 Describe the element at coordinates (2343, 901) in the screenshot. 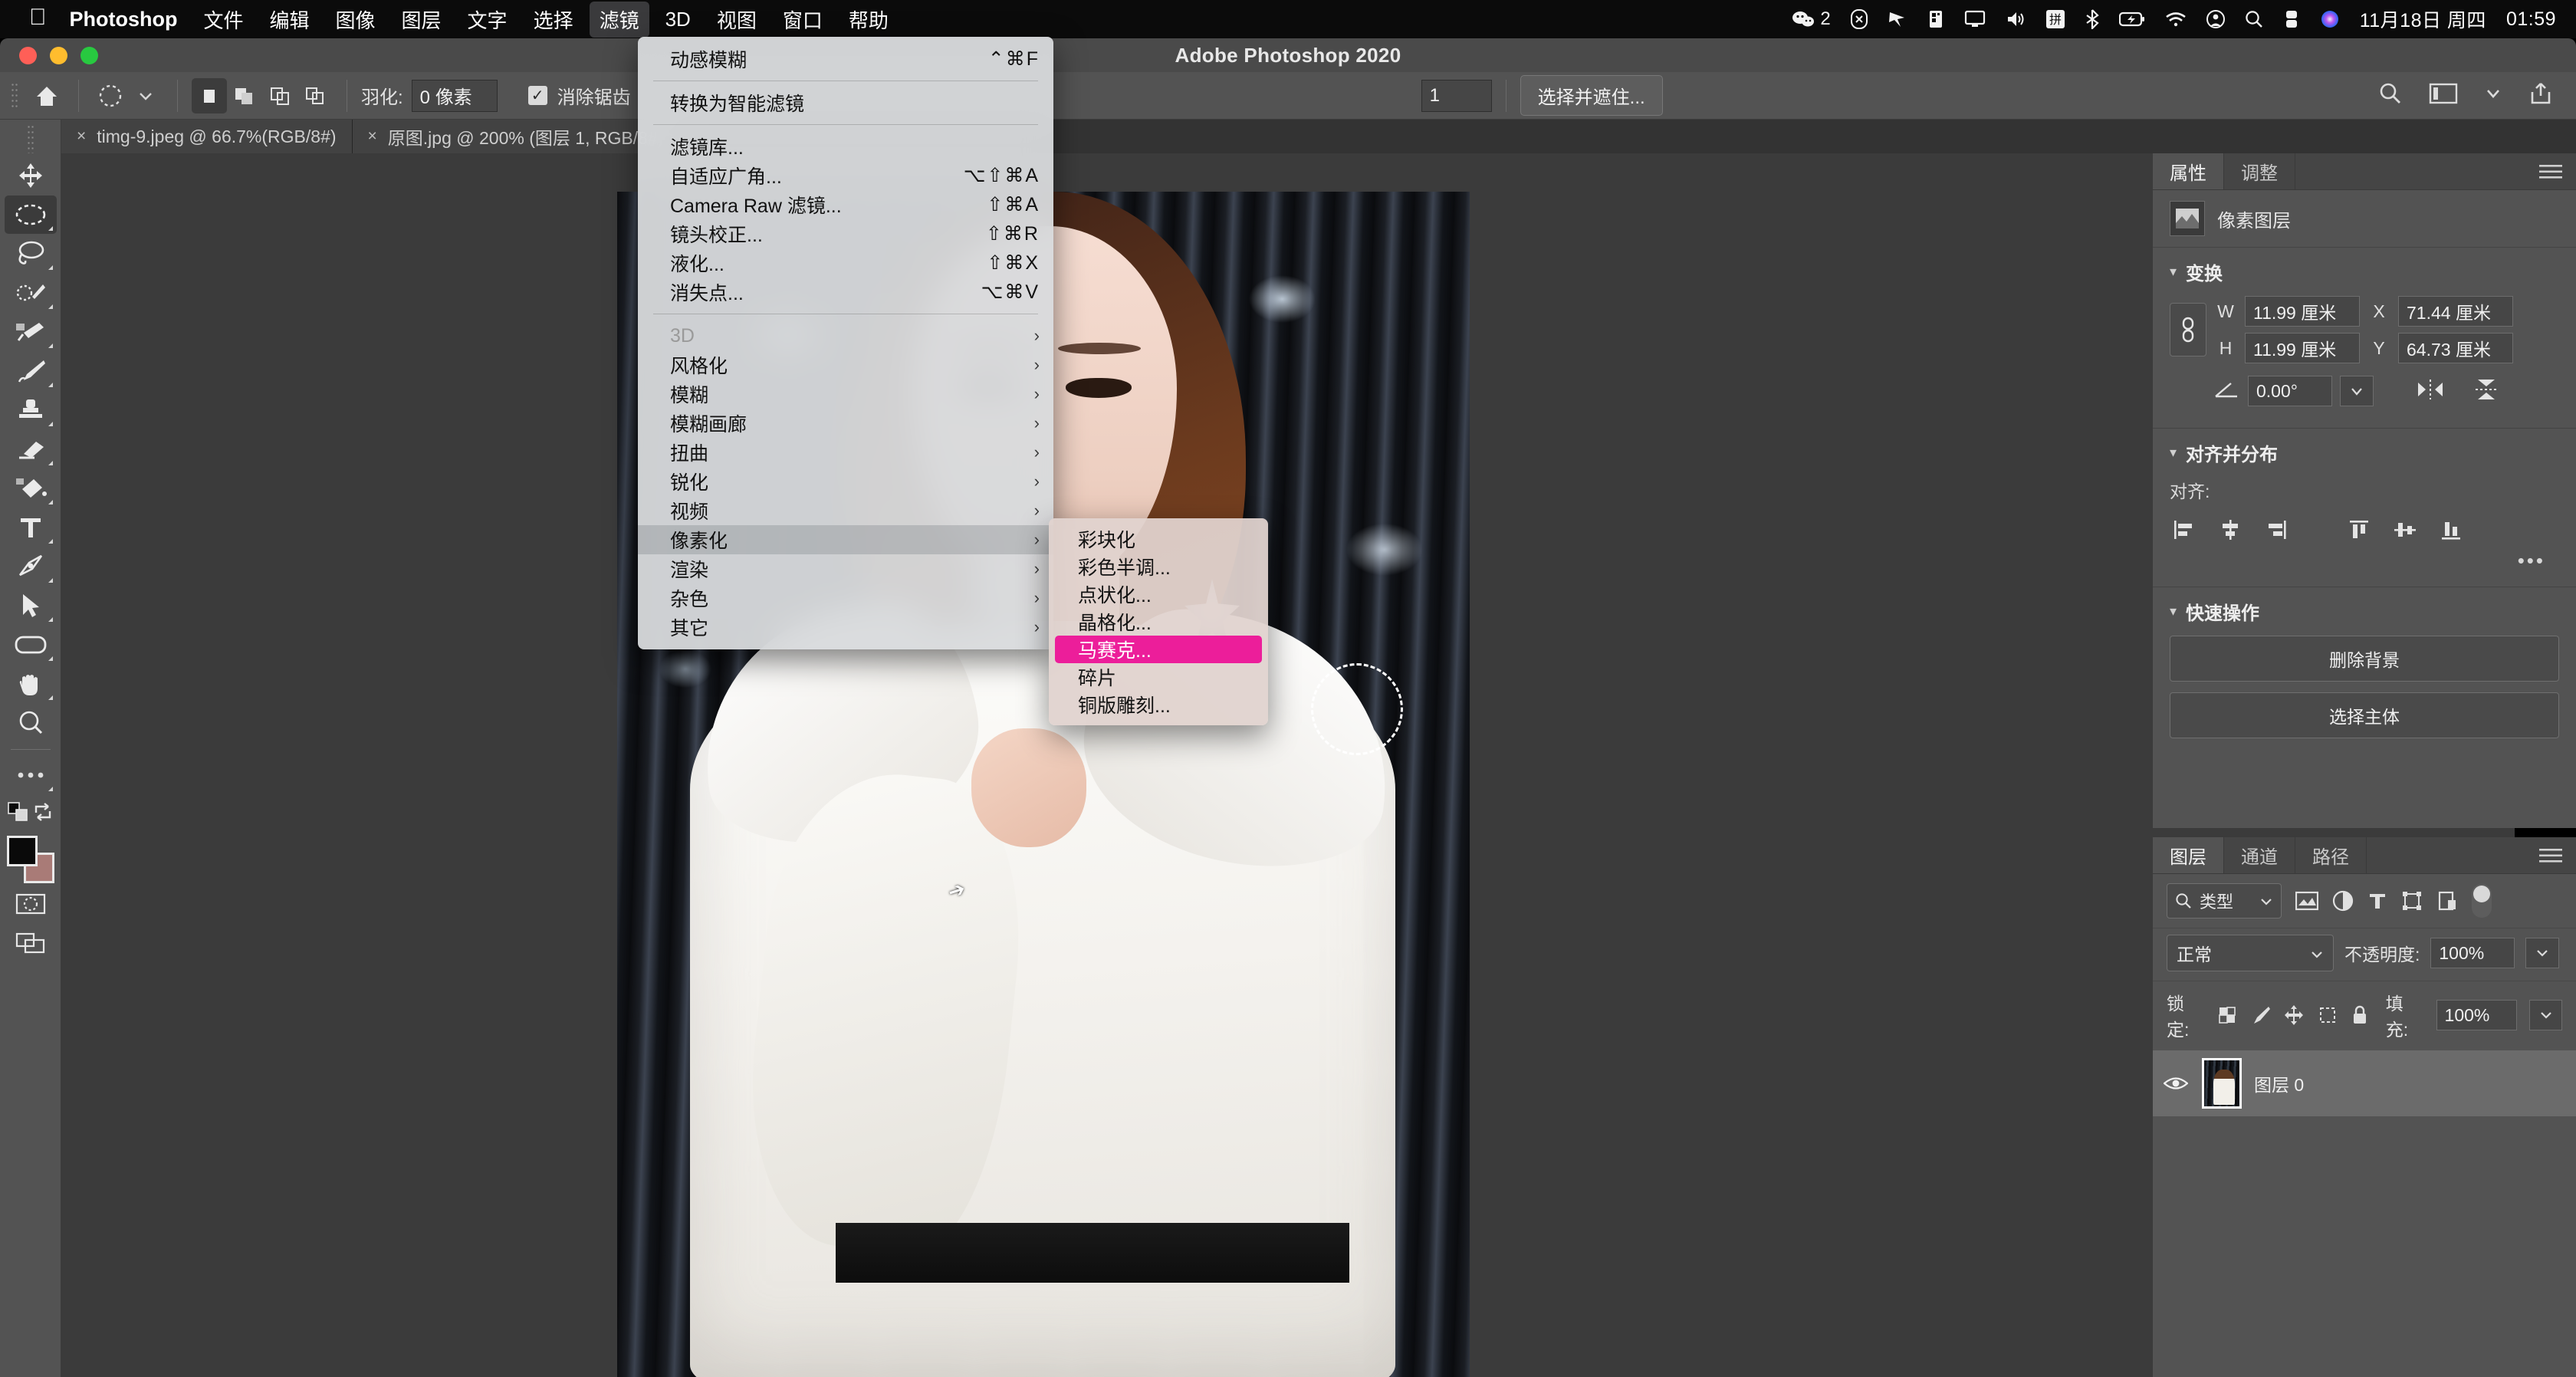

I see `adjustment-filter-icon` at that location.